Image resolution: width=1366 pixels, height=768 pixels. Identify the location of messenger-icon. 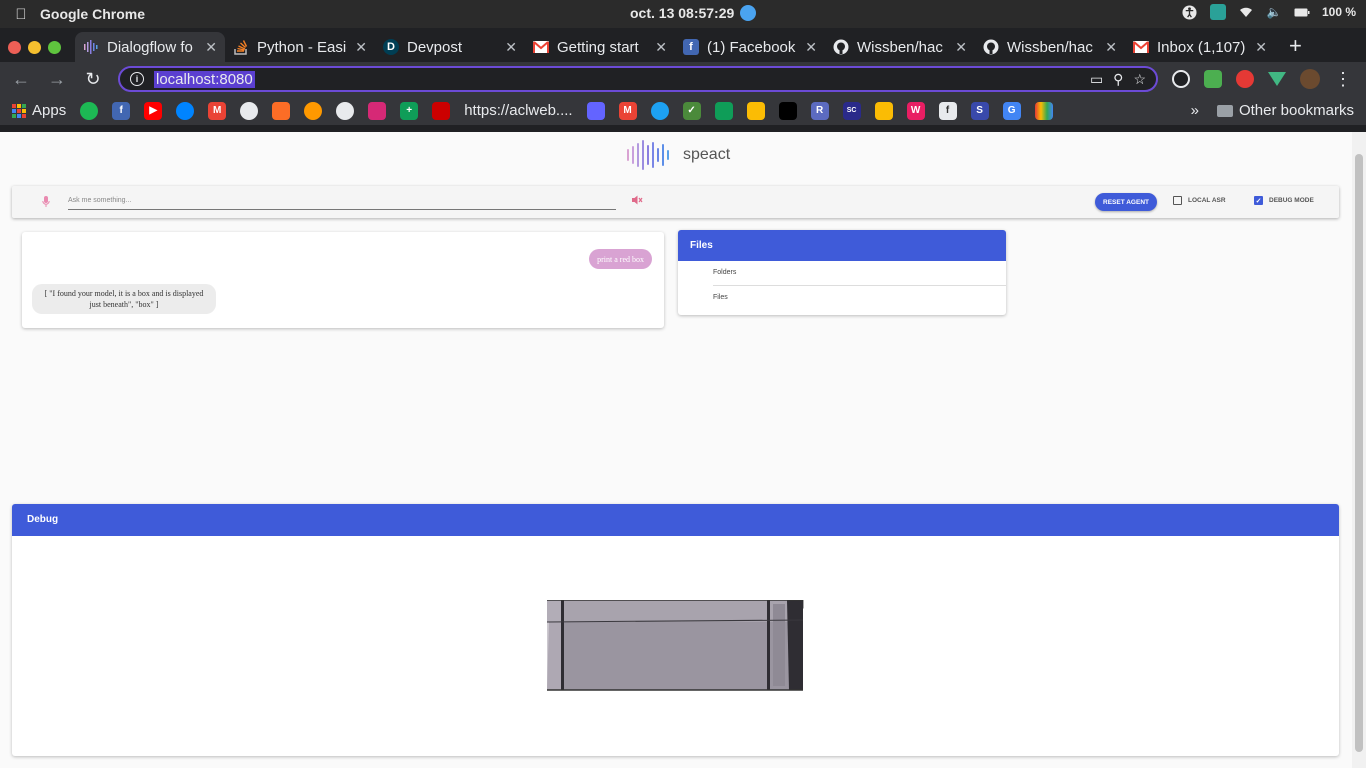
(185, 110).